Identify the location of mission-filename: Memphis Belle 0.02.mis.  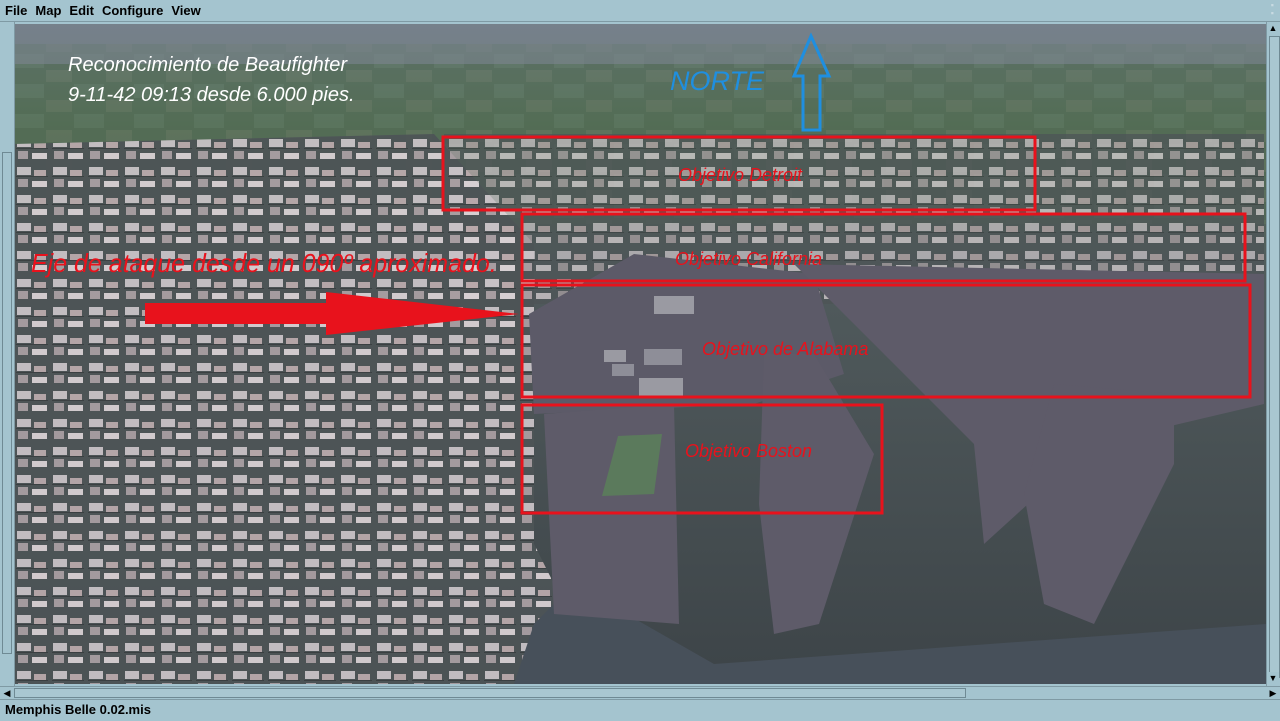
(78, 709).